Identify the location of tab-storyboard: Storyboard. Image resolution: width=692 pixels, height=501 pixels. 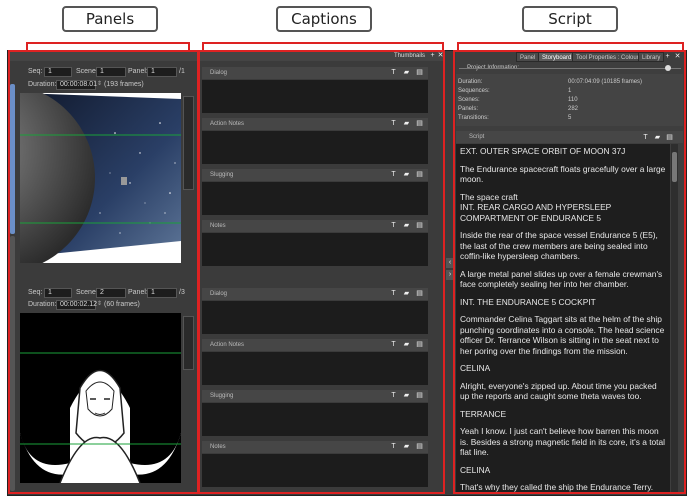
(557, 57).